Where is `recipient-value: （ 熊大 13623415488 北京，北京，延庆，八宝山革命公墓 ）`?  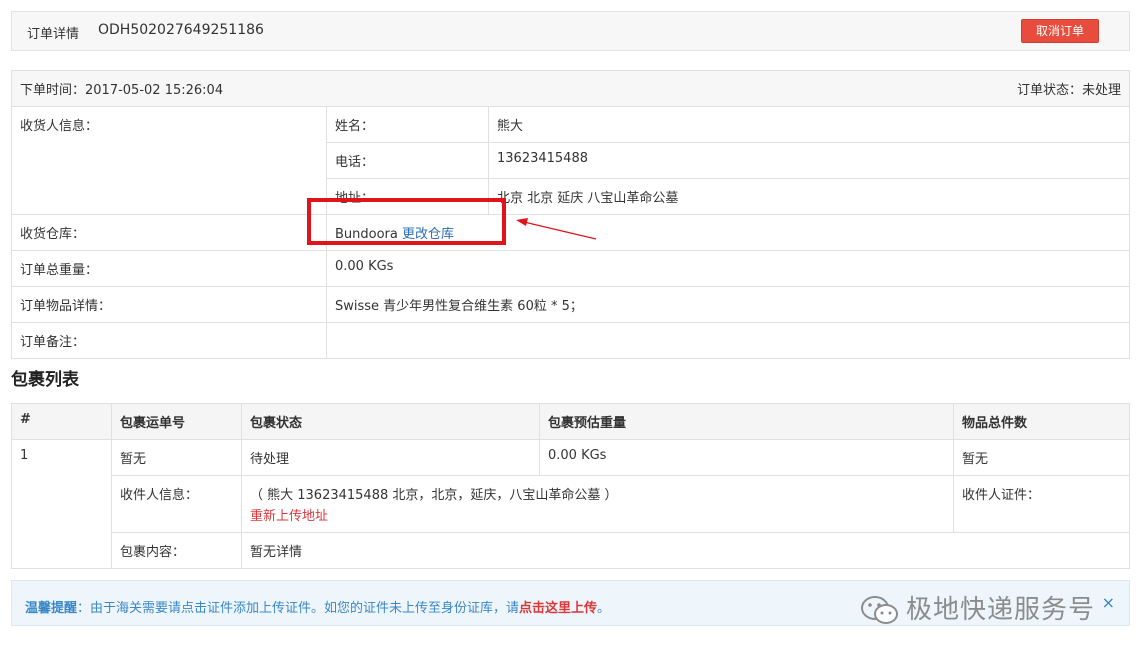 recipient-value: （ 熊大 13623415488 北京，北京，延庆，八宝山革命公墓 ） is located at coordinates (434, 495).